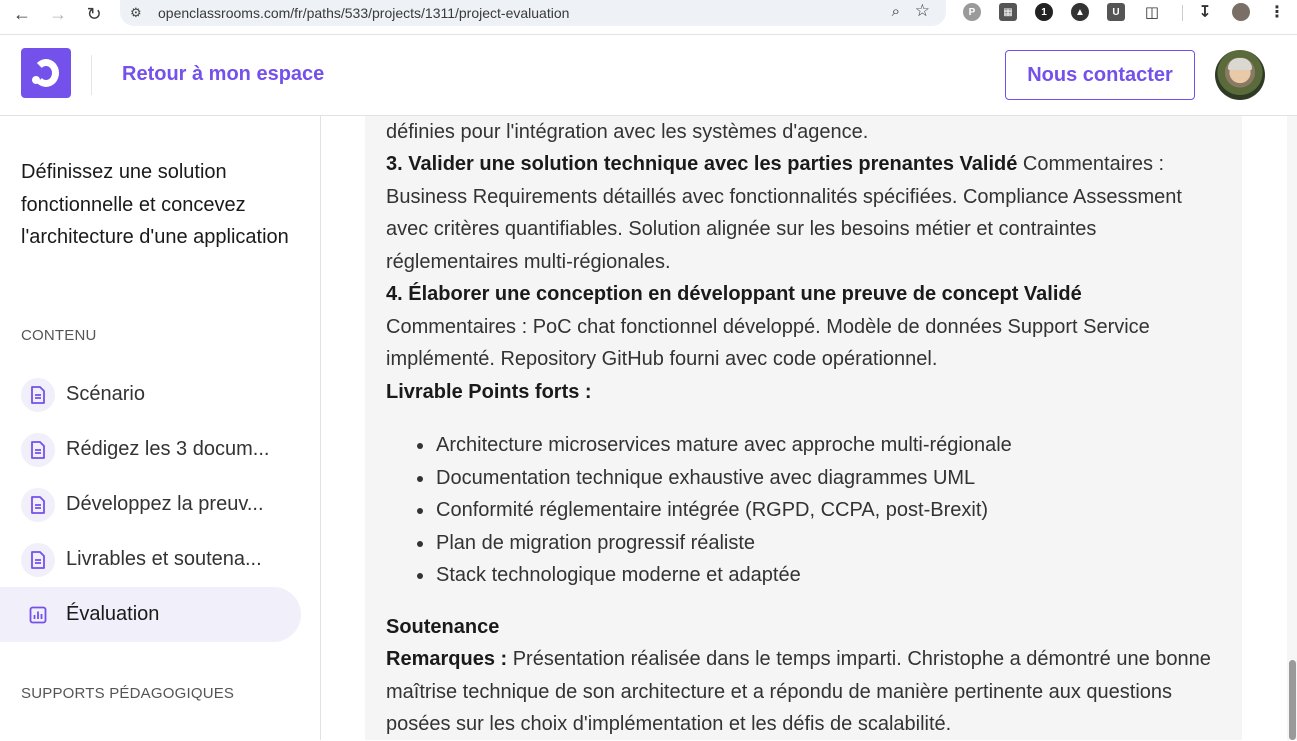 Image resolution: width=1297 pixels, height=741 pixels. Describe the element at coordinates (447, 659) in the screenshot. I see `remarks-label: Remarques :` at that location.